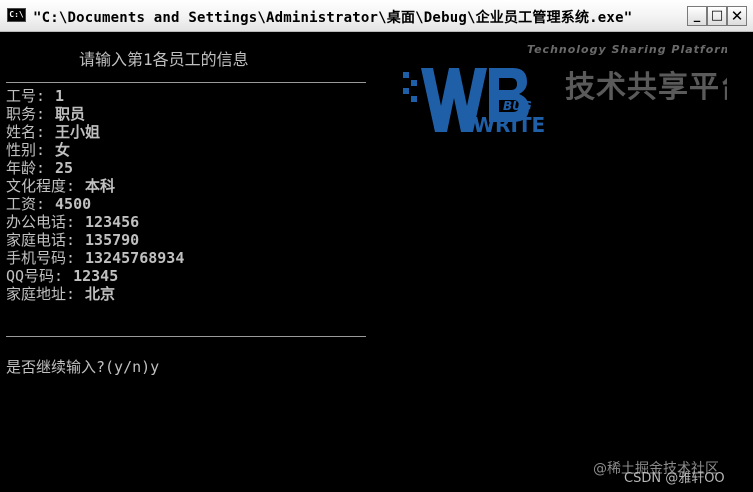  Describe the element at coordinates (164, 59) in the screenshot. I see `console-heading: 请输入第1各员工的信息` at that location.